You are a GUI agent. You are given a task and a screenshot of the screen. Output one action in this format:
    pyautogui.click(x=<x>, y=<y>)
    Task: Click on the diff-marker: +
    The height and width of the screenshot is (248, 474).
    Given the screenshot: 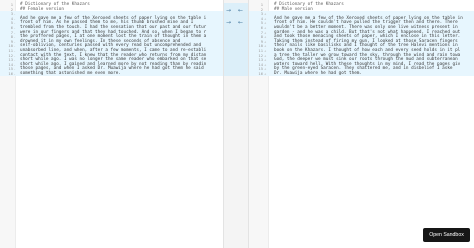 What is the action you would take?
    pyautogui.click(x=265, y=73)
    